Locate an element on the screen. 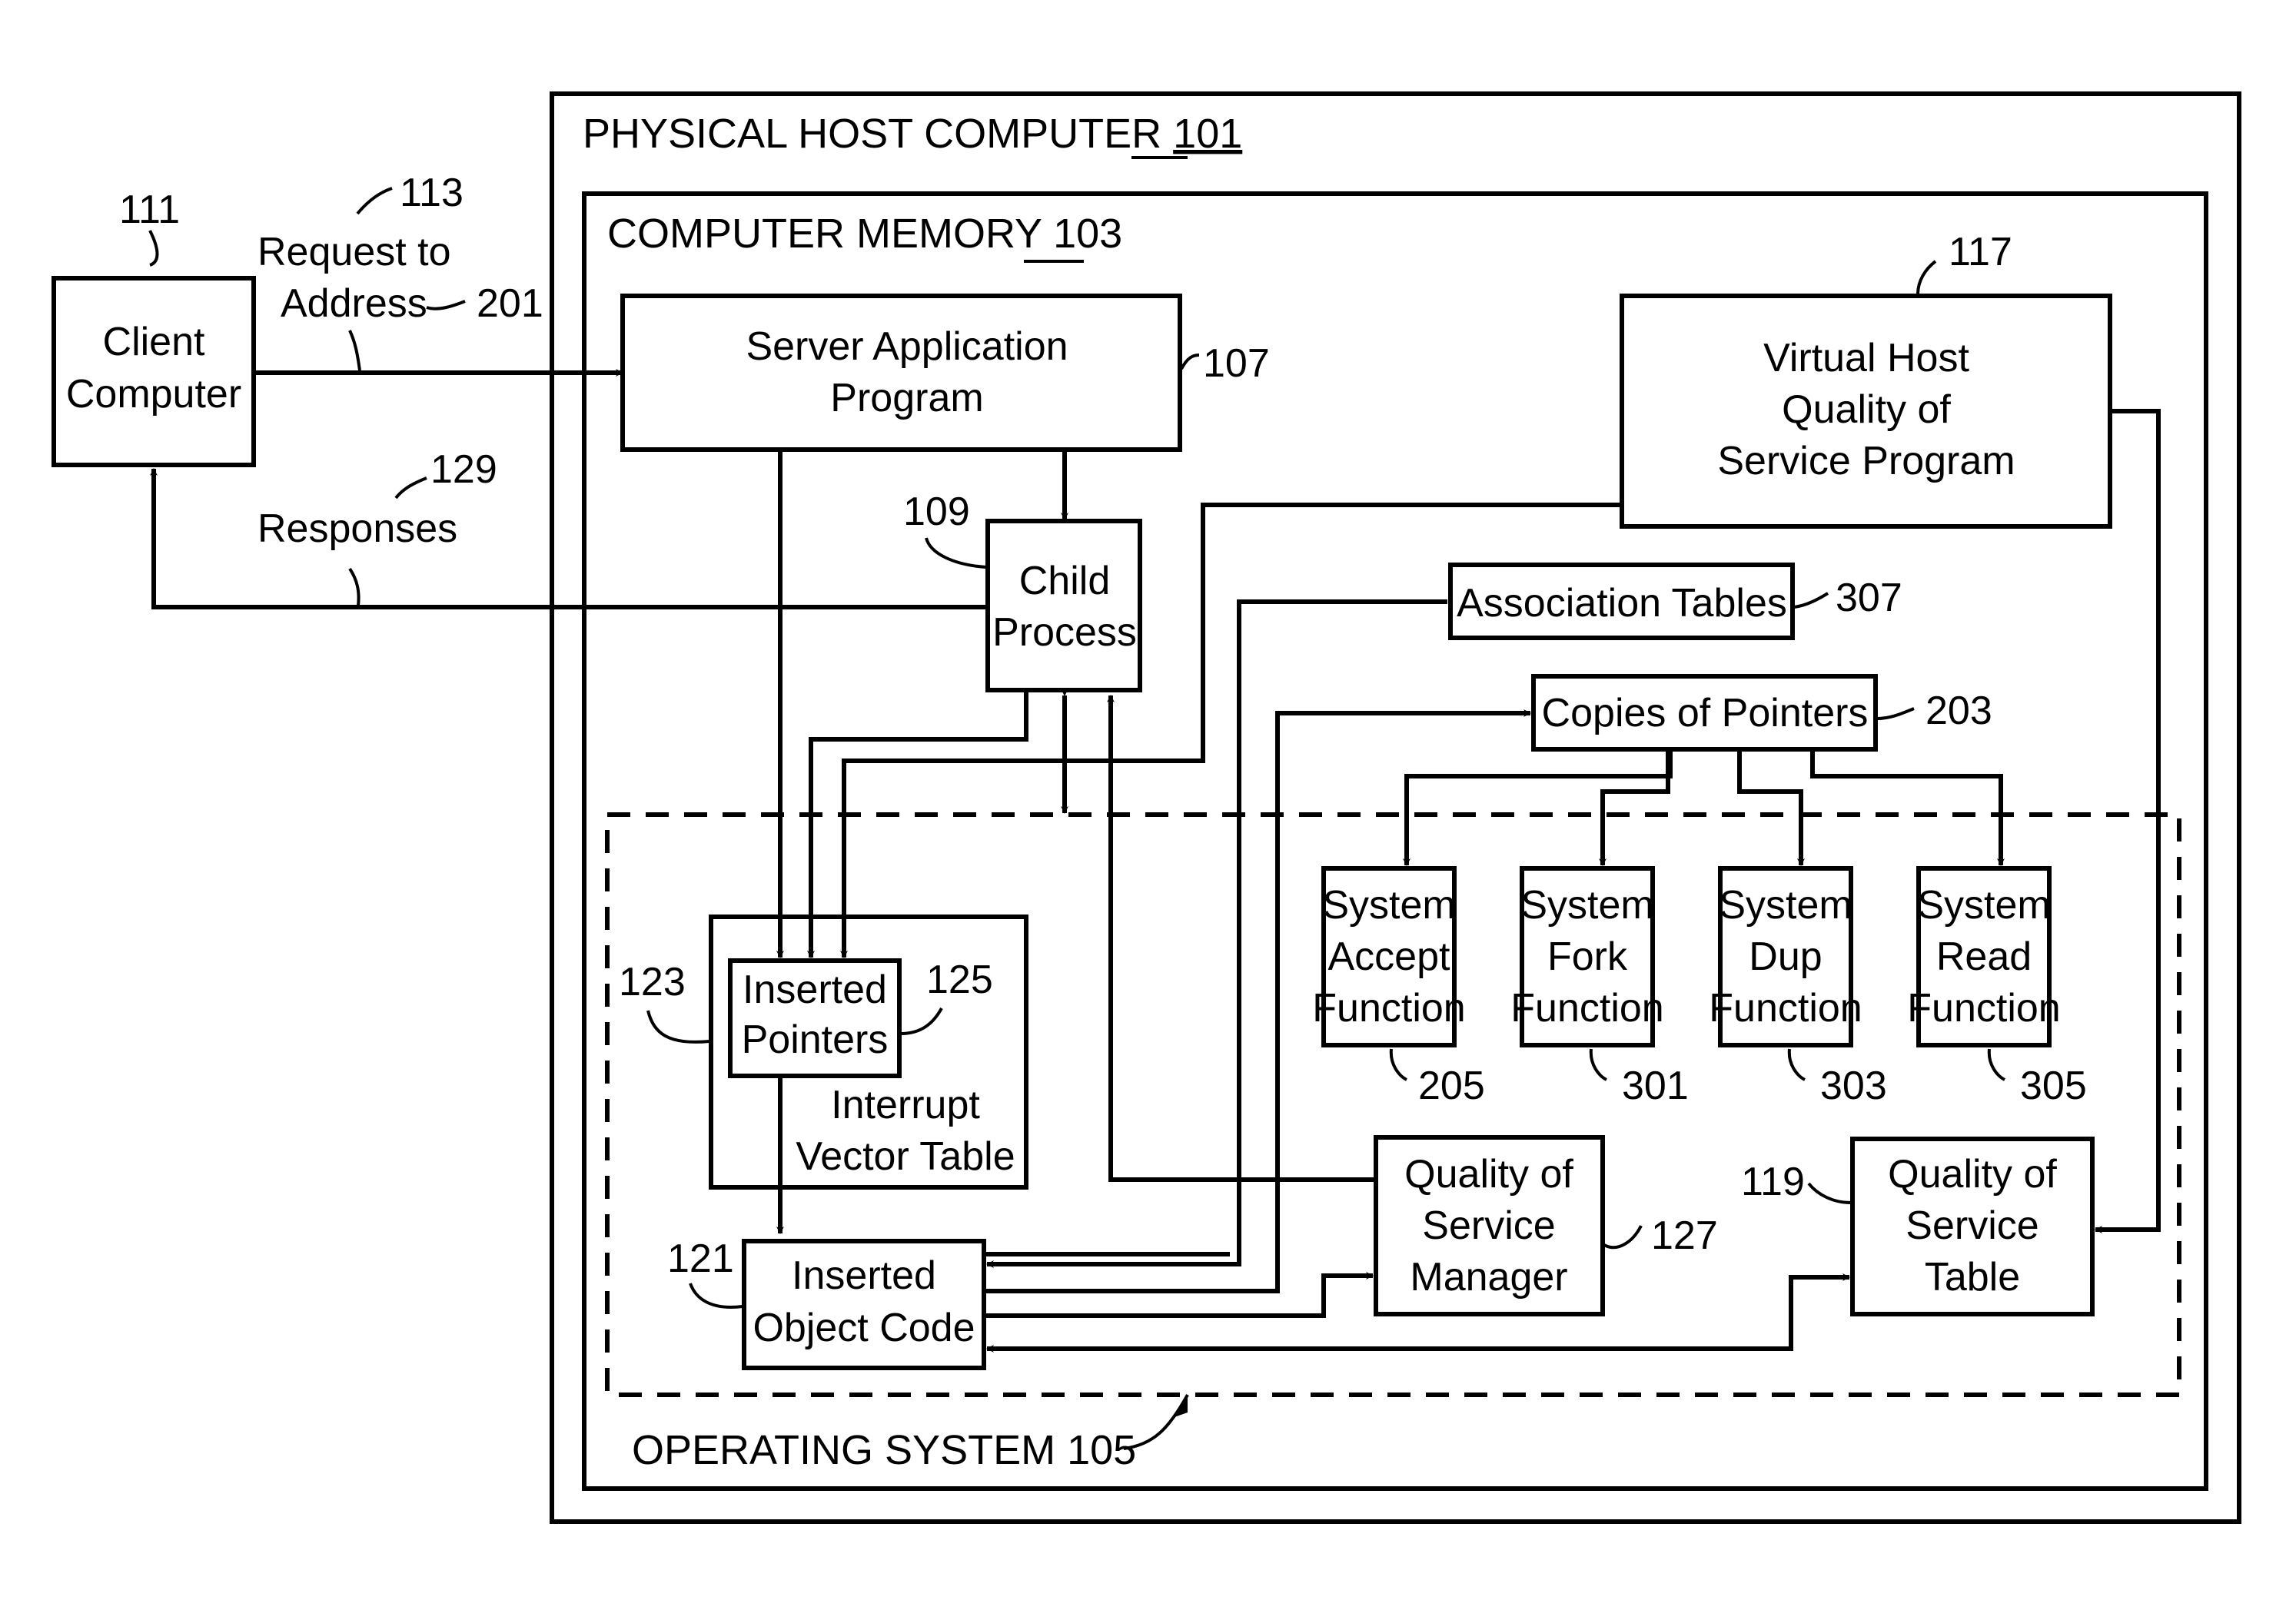  leader-request-arrow is located at coordinates (354, 350).